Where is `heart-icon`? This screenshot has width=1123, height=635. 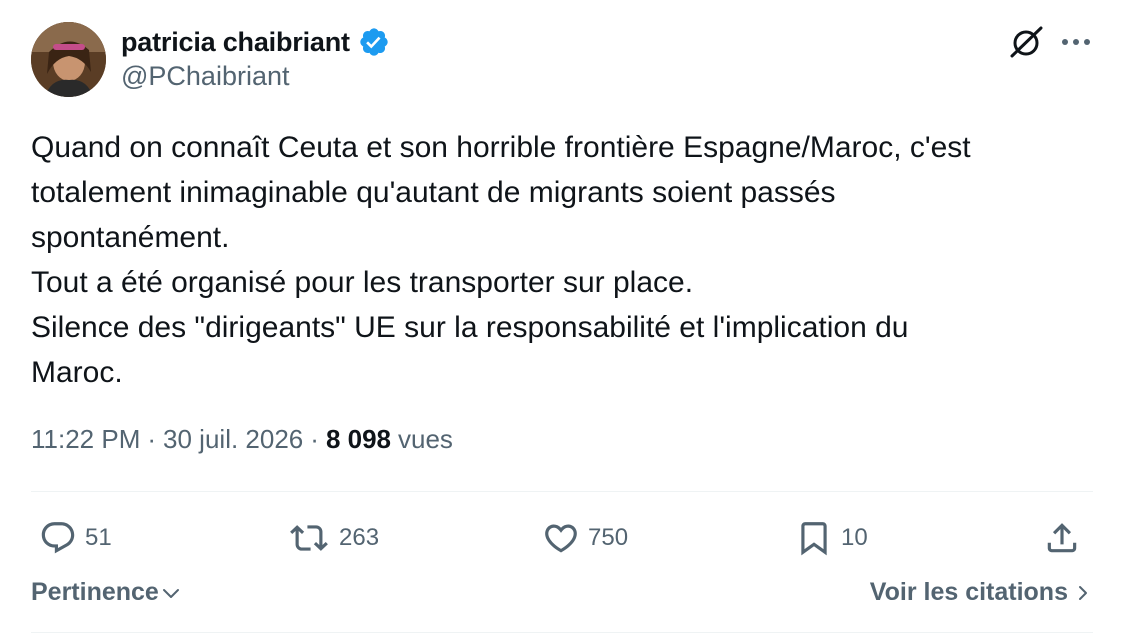
heart-icon is located at coordinates (561, 538).